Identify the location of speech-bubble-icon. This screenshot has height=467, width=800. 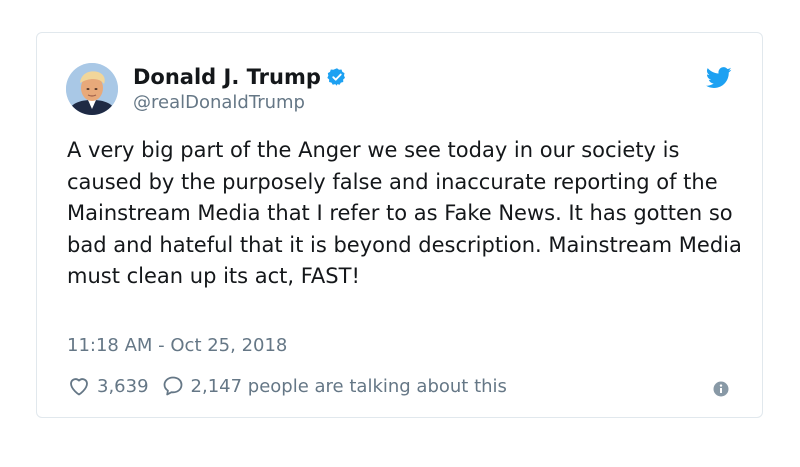
(172, 386).